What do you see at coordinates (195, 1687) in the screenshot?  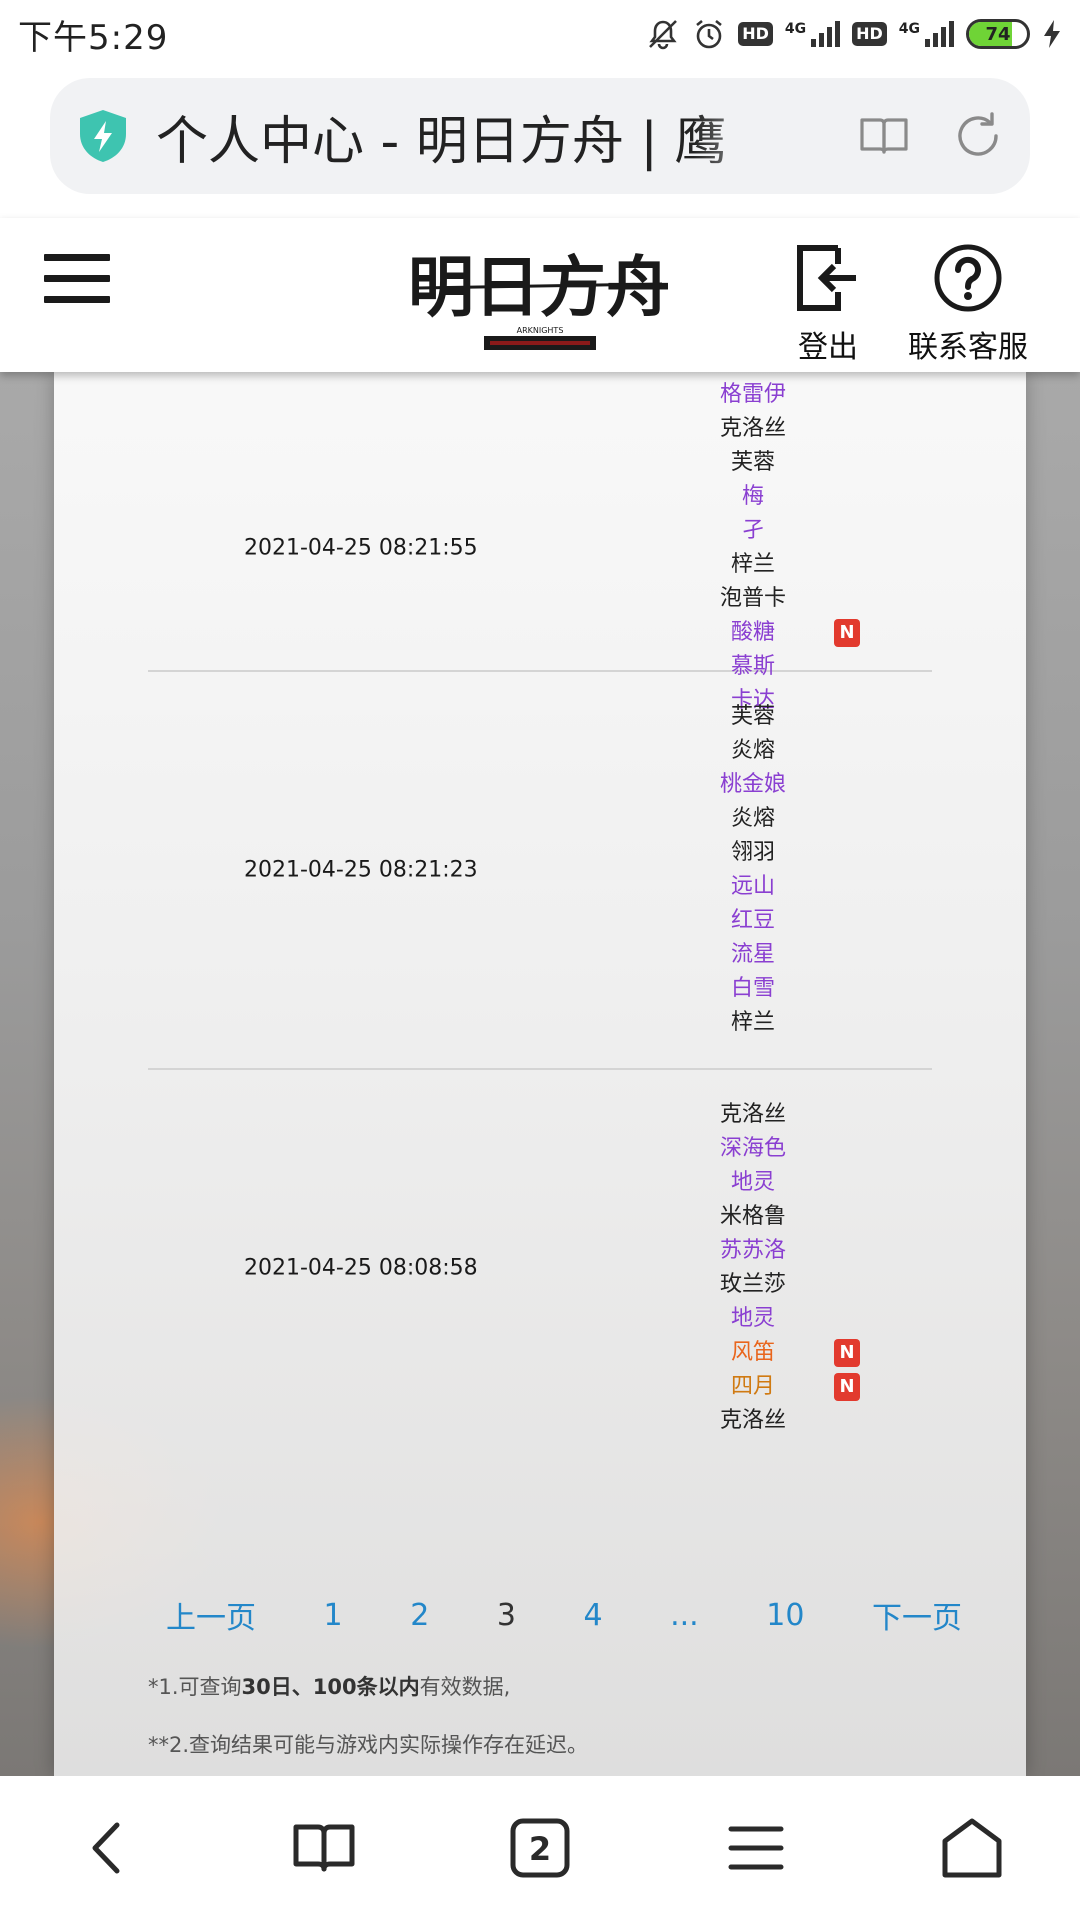 I see `note-1-prefix: *1.可查询` at bounding box center [195, 1687].